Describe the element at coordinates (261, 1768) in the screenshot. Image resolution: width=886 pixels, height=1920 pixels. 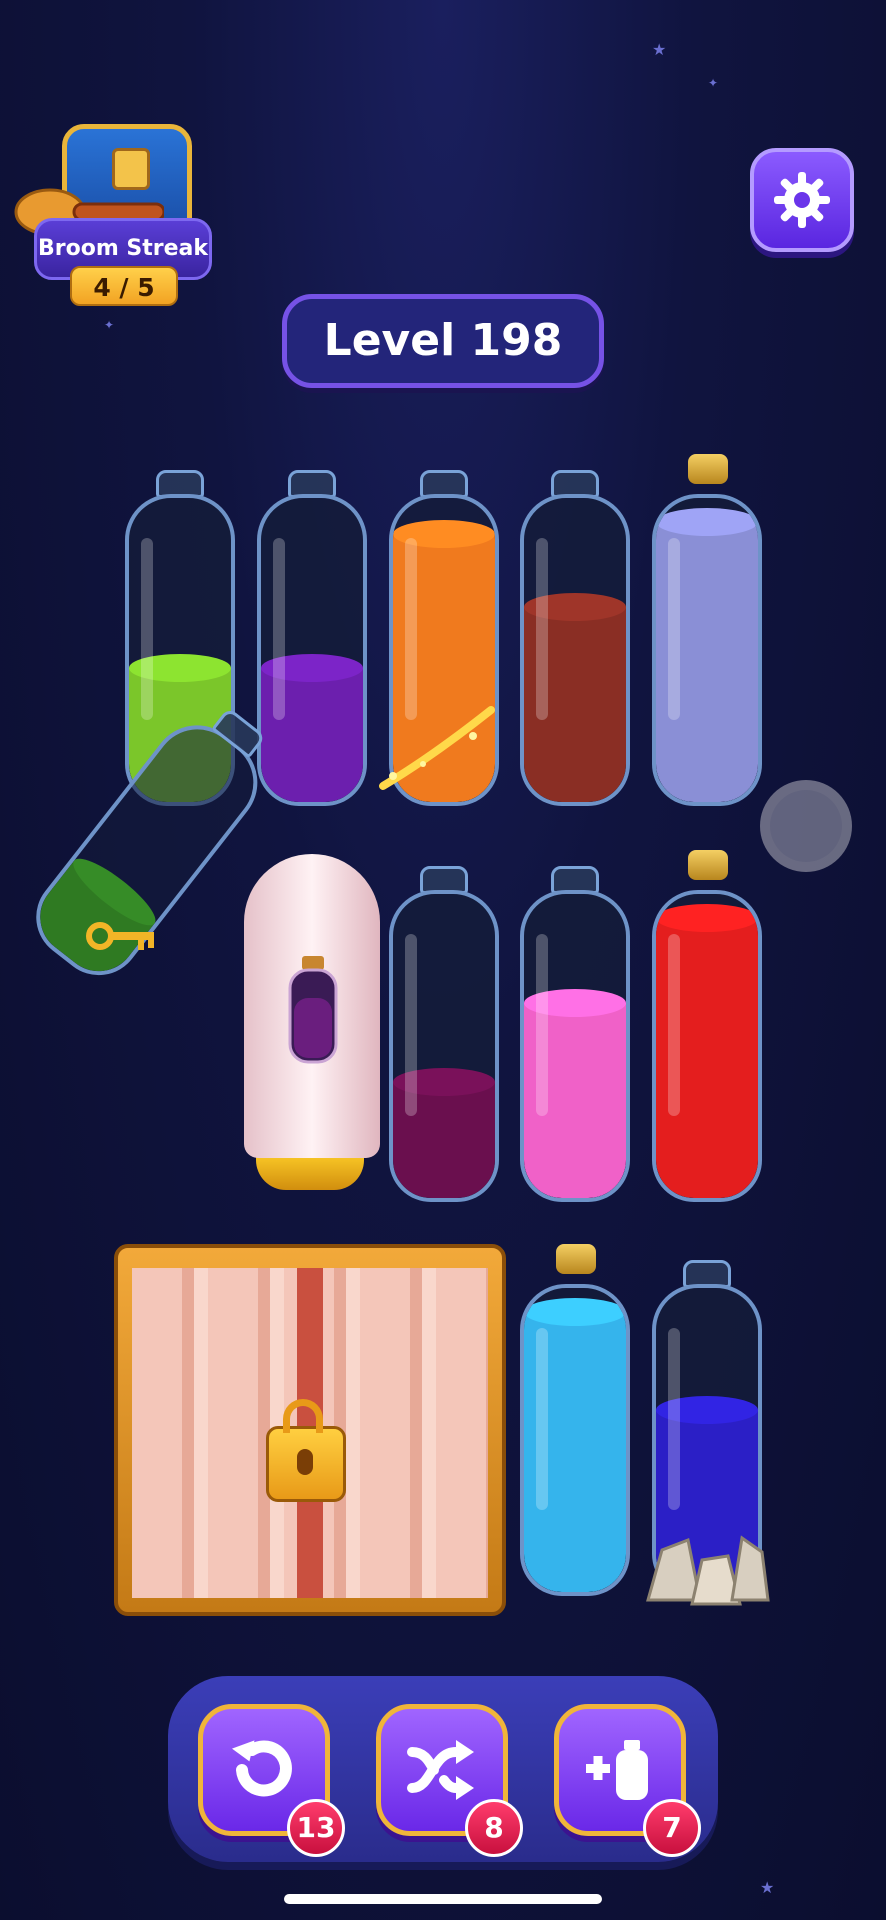
I see `undo-icon` at that location.